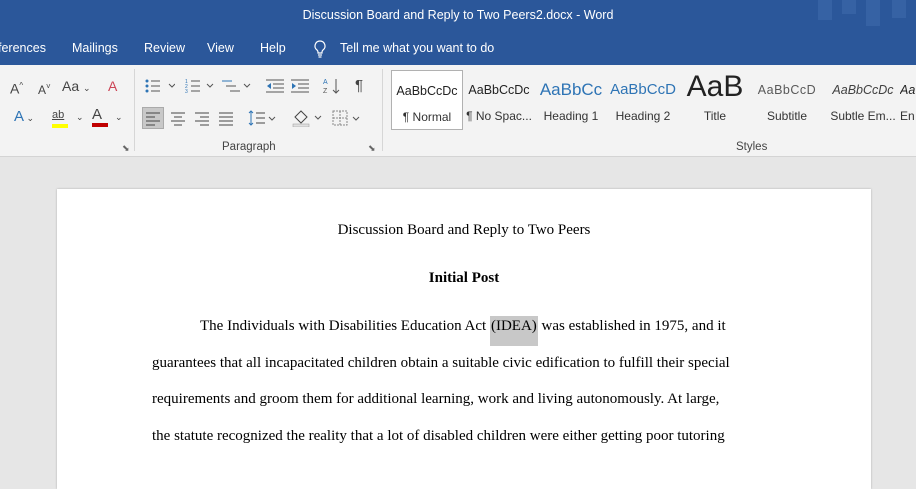  Describe the element at coordinates (100, 125) in the screenshot. I see `font-color-swatch` at that location.